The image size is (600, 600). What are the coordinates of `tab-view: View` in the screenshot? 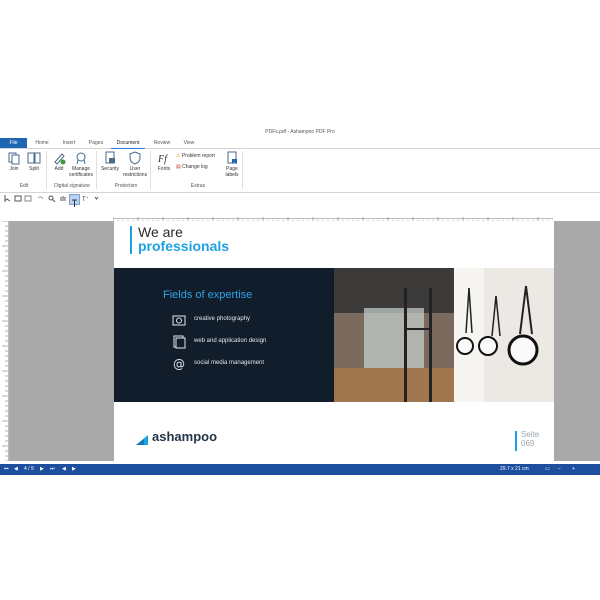 It's located at (189, 143).